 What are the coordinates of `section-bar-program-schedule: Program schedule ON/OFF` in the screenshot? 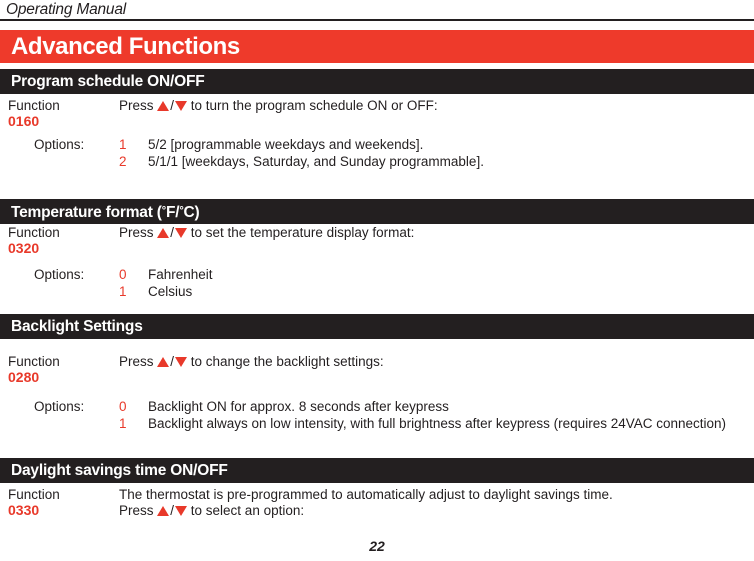 It's located at (377, 81).